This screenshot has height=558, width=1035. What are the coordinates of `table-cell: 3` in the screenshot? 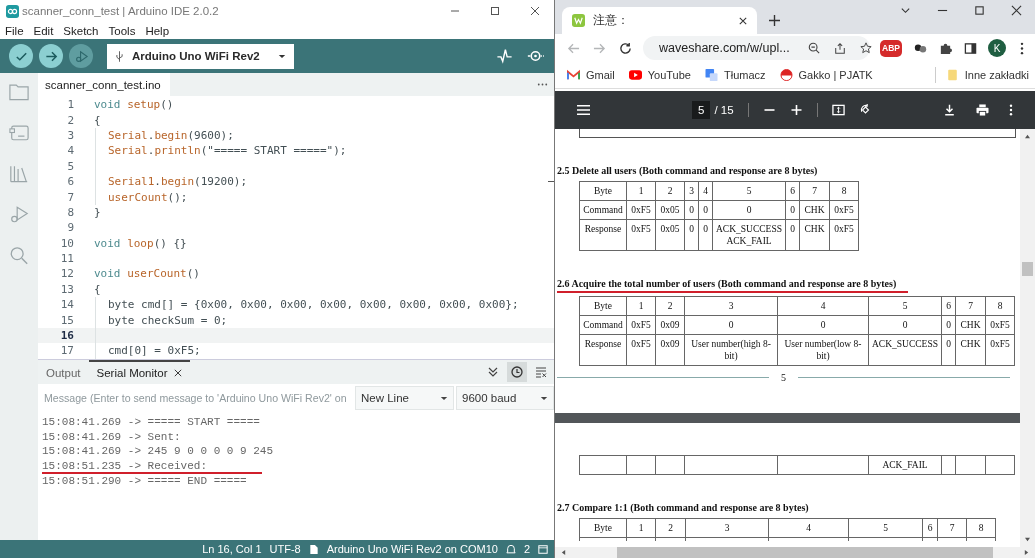 It's located at (727, 528).